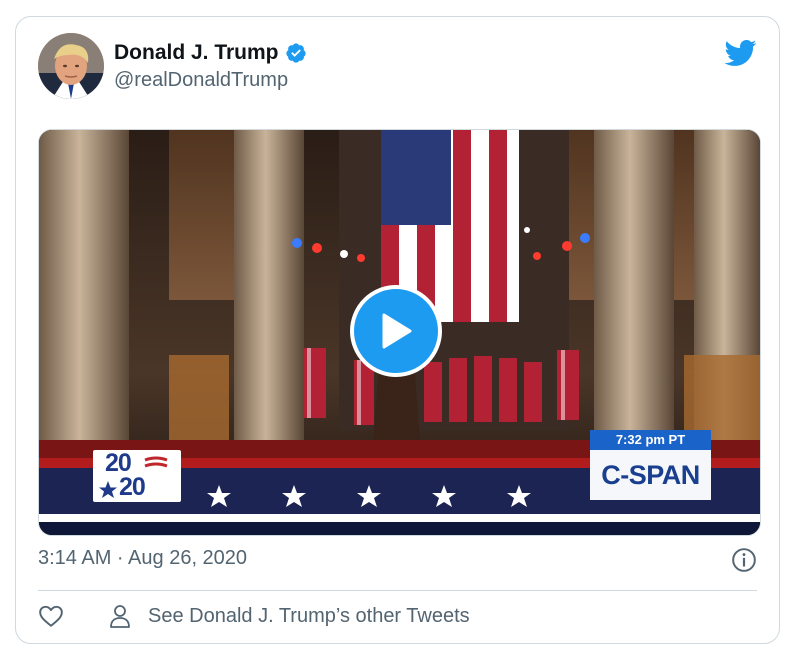 The width and height of the screenshot is (799, 665). Describe the element at coordinates (650, 440) in the screenshot. I see `broadcast-time: 7:32 pm PT` at that location.